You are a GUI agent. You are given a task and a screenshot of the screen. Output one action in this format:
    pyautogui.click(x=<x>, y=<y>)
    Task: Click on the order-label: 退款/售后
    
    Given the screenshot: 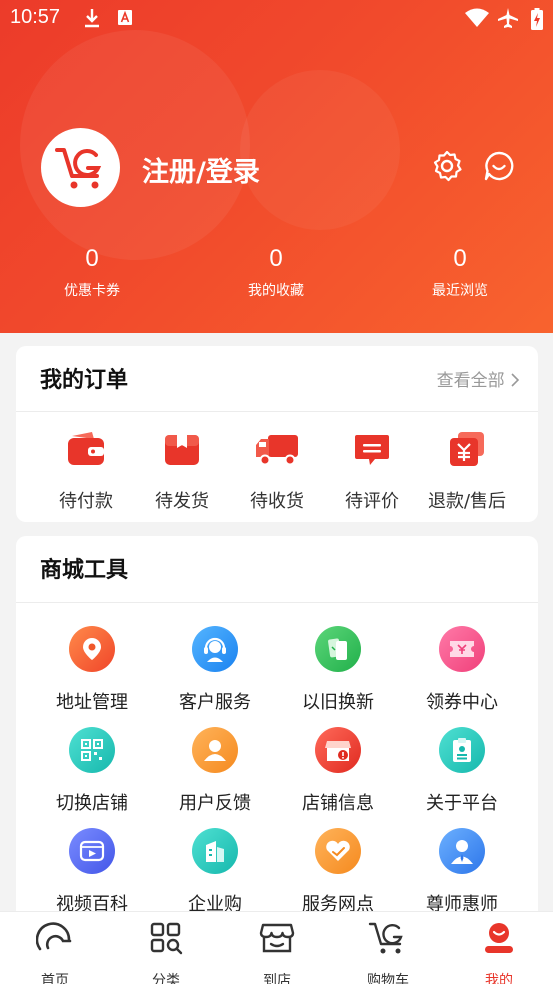 What is the action you would take?
    pyautogui.click(x=467, y=501)
    